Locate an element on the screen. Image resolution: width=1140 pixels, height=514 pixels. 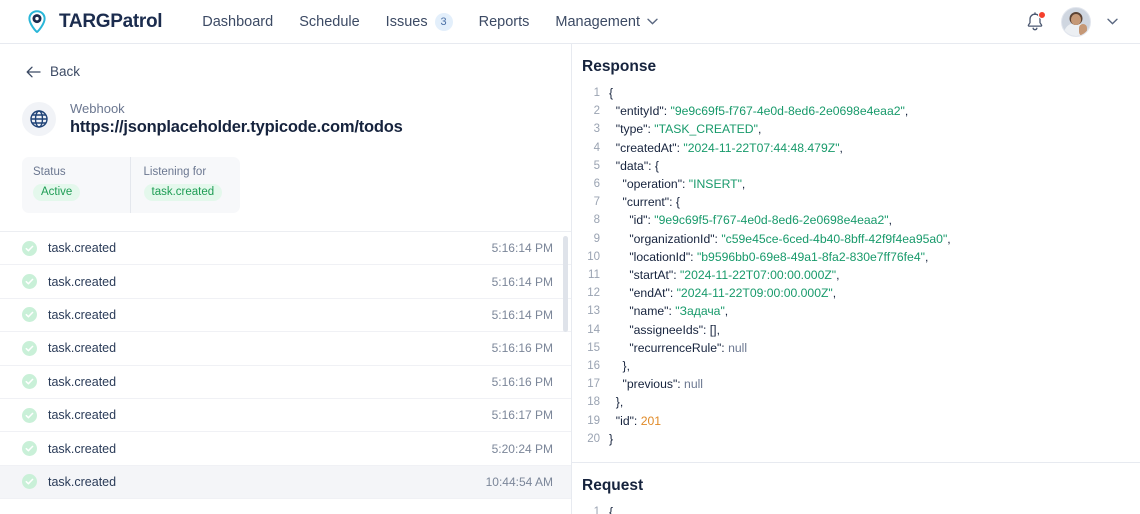
webhook-kind-label: Webhook is located at coordinates (97, 108).